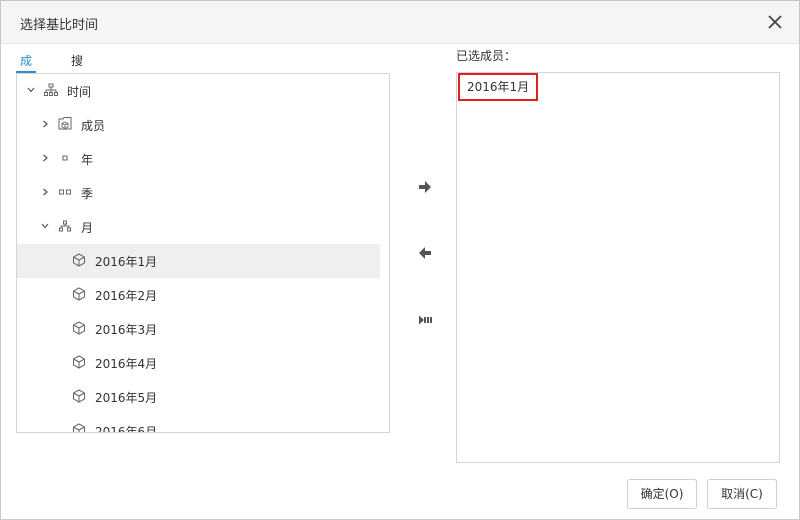  Describe the element at coordinates (126, 364) in the screenshot. I see `tree-node-label: 2016年4月` at that location.